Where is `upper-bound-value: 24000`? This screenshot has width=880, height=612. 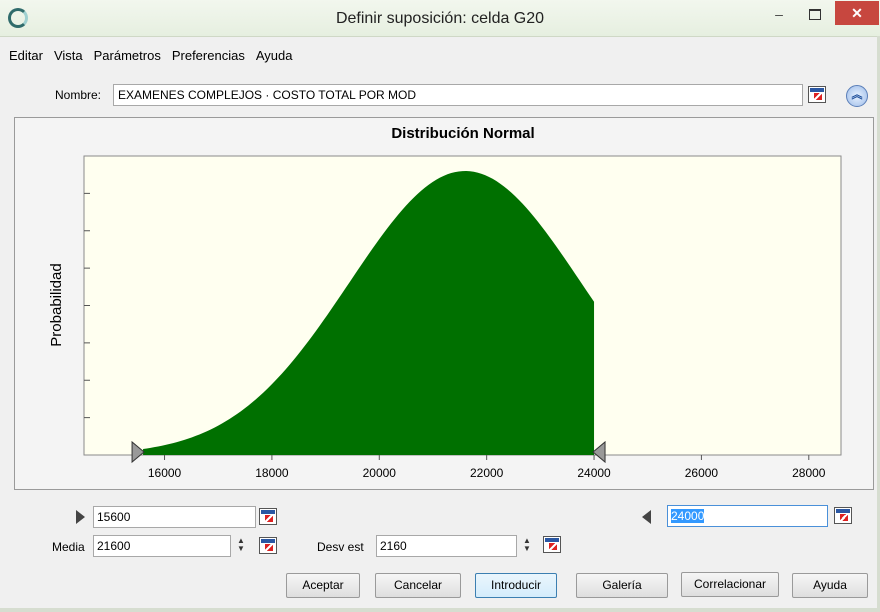
upper-bound-value: 24000 is located at coordinates (688, 516).